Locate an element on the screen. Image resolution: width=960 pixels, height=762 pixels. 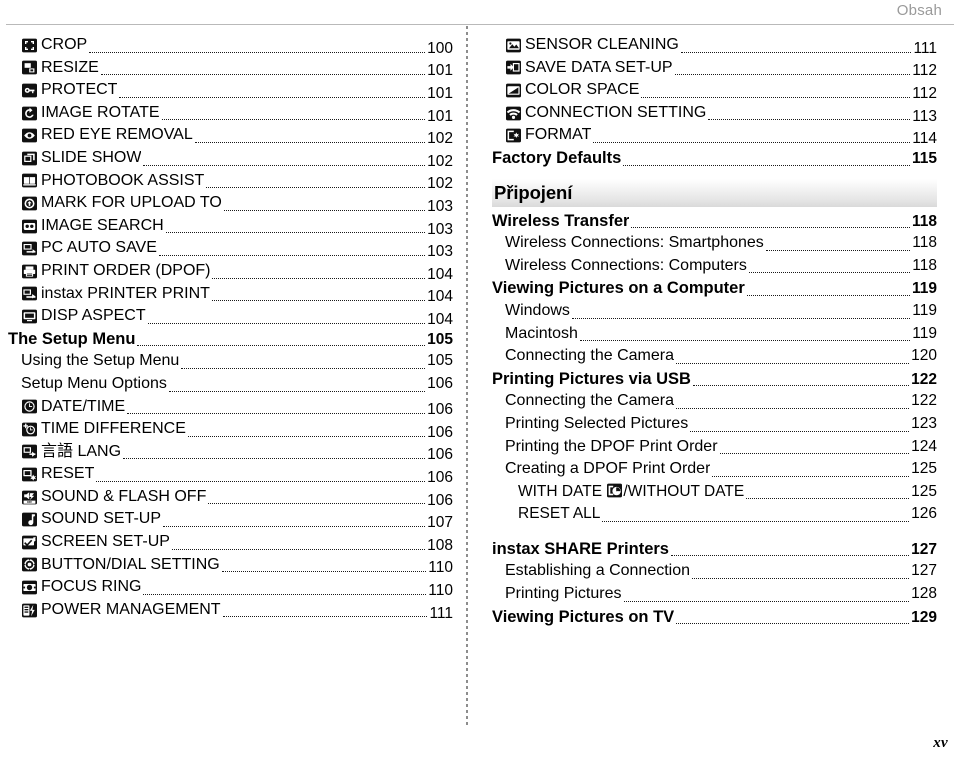
toc-page-number: 105 is located at coordinates (440, 361).